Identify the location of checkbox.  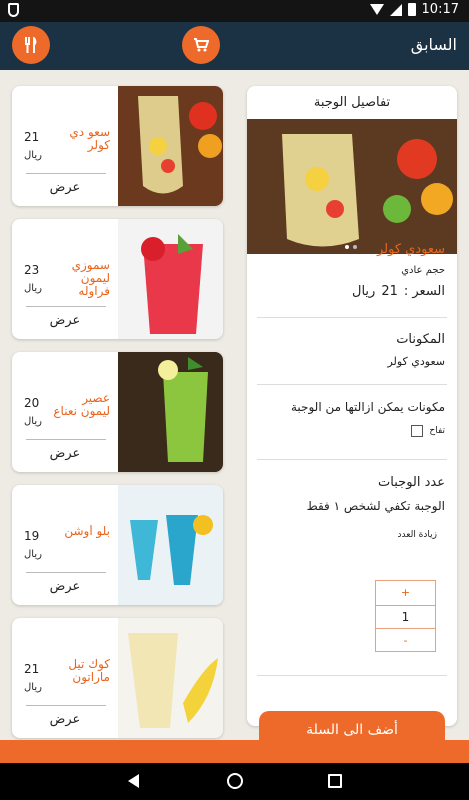
(417, 431).